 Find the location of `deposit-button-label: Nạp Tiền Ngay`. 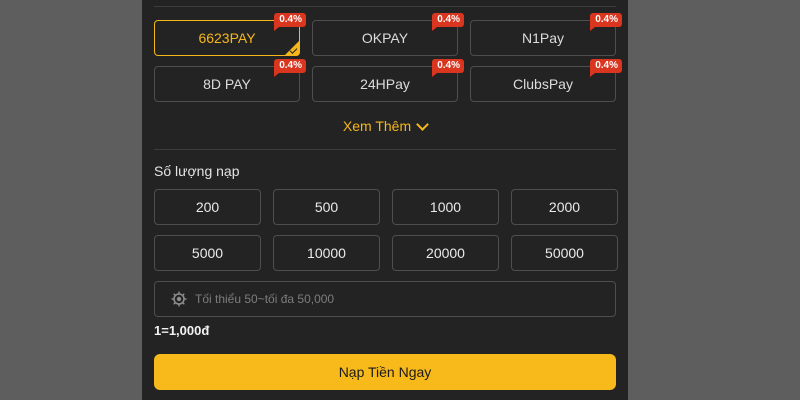

deposit-button-label: Nạp Tiền Ngay is located at coordinates (385, 372).